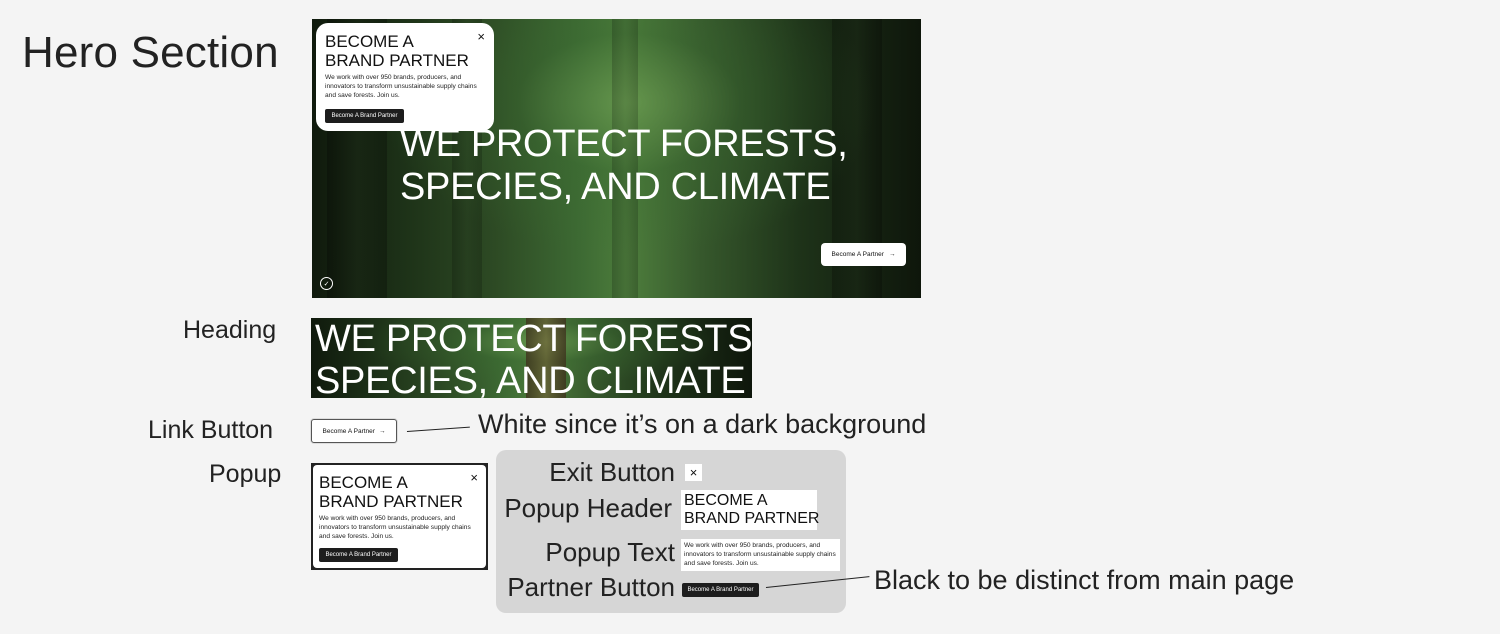 This screenshot has height=634, width=1500. Describe the element at coordinates (610, 552) in the screenshot. I see `popup-text-label: Popup Text` at that location.